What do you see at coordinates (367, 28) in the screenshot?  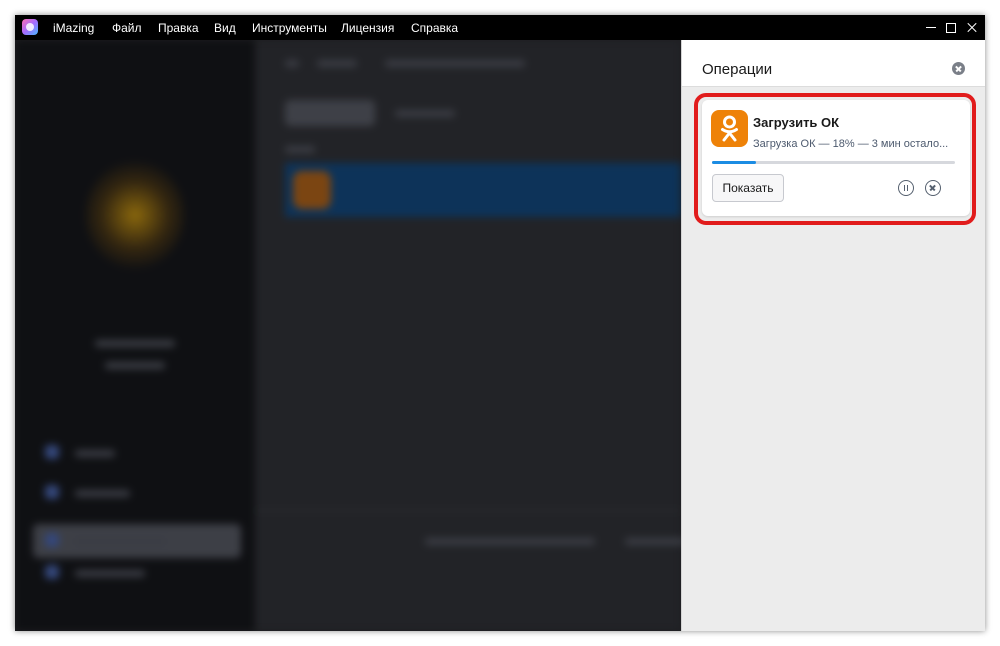 I see `menu-license: Лицензия` at bounding box center [367, 28].